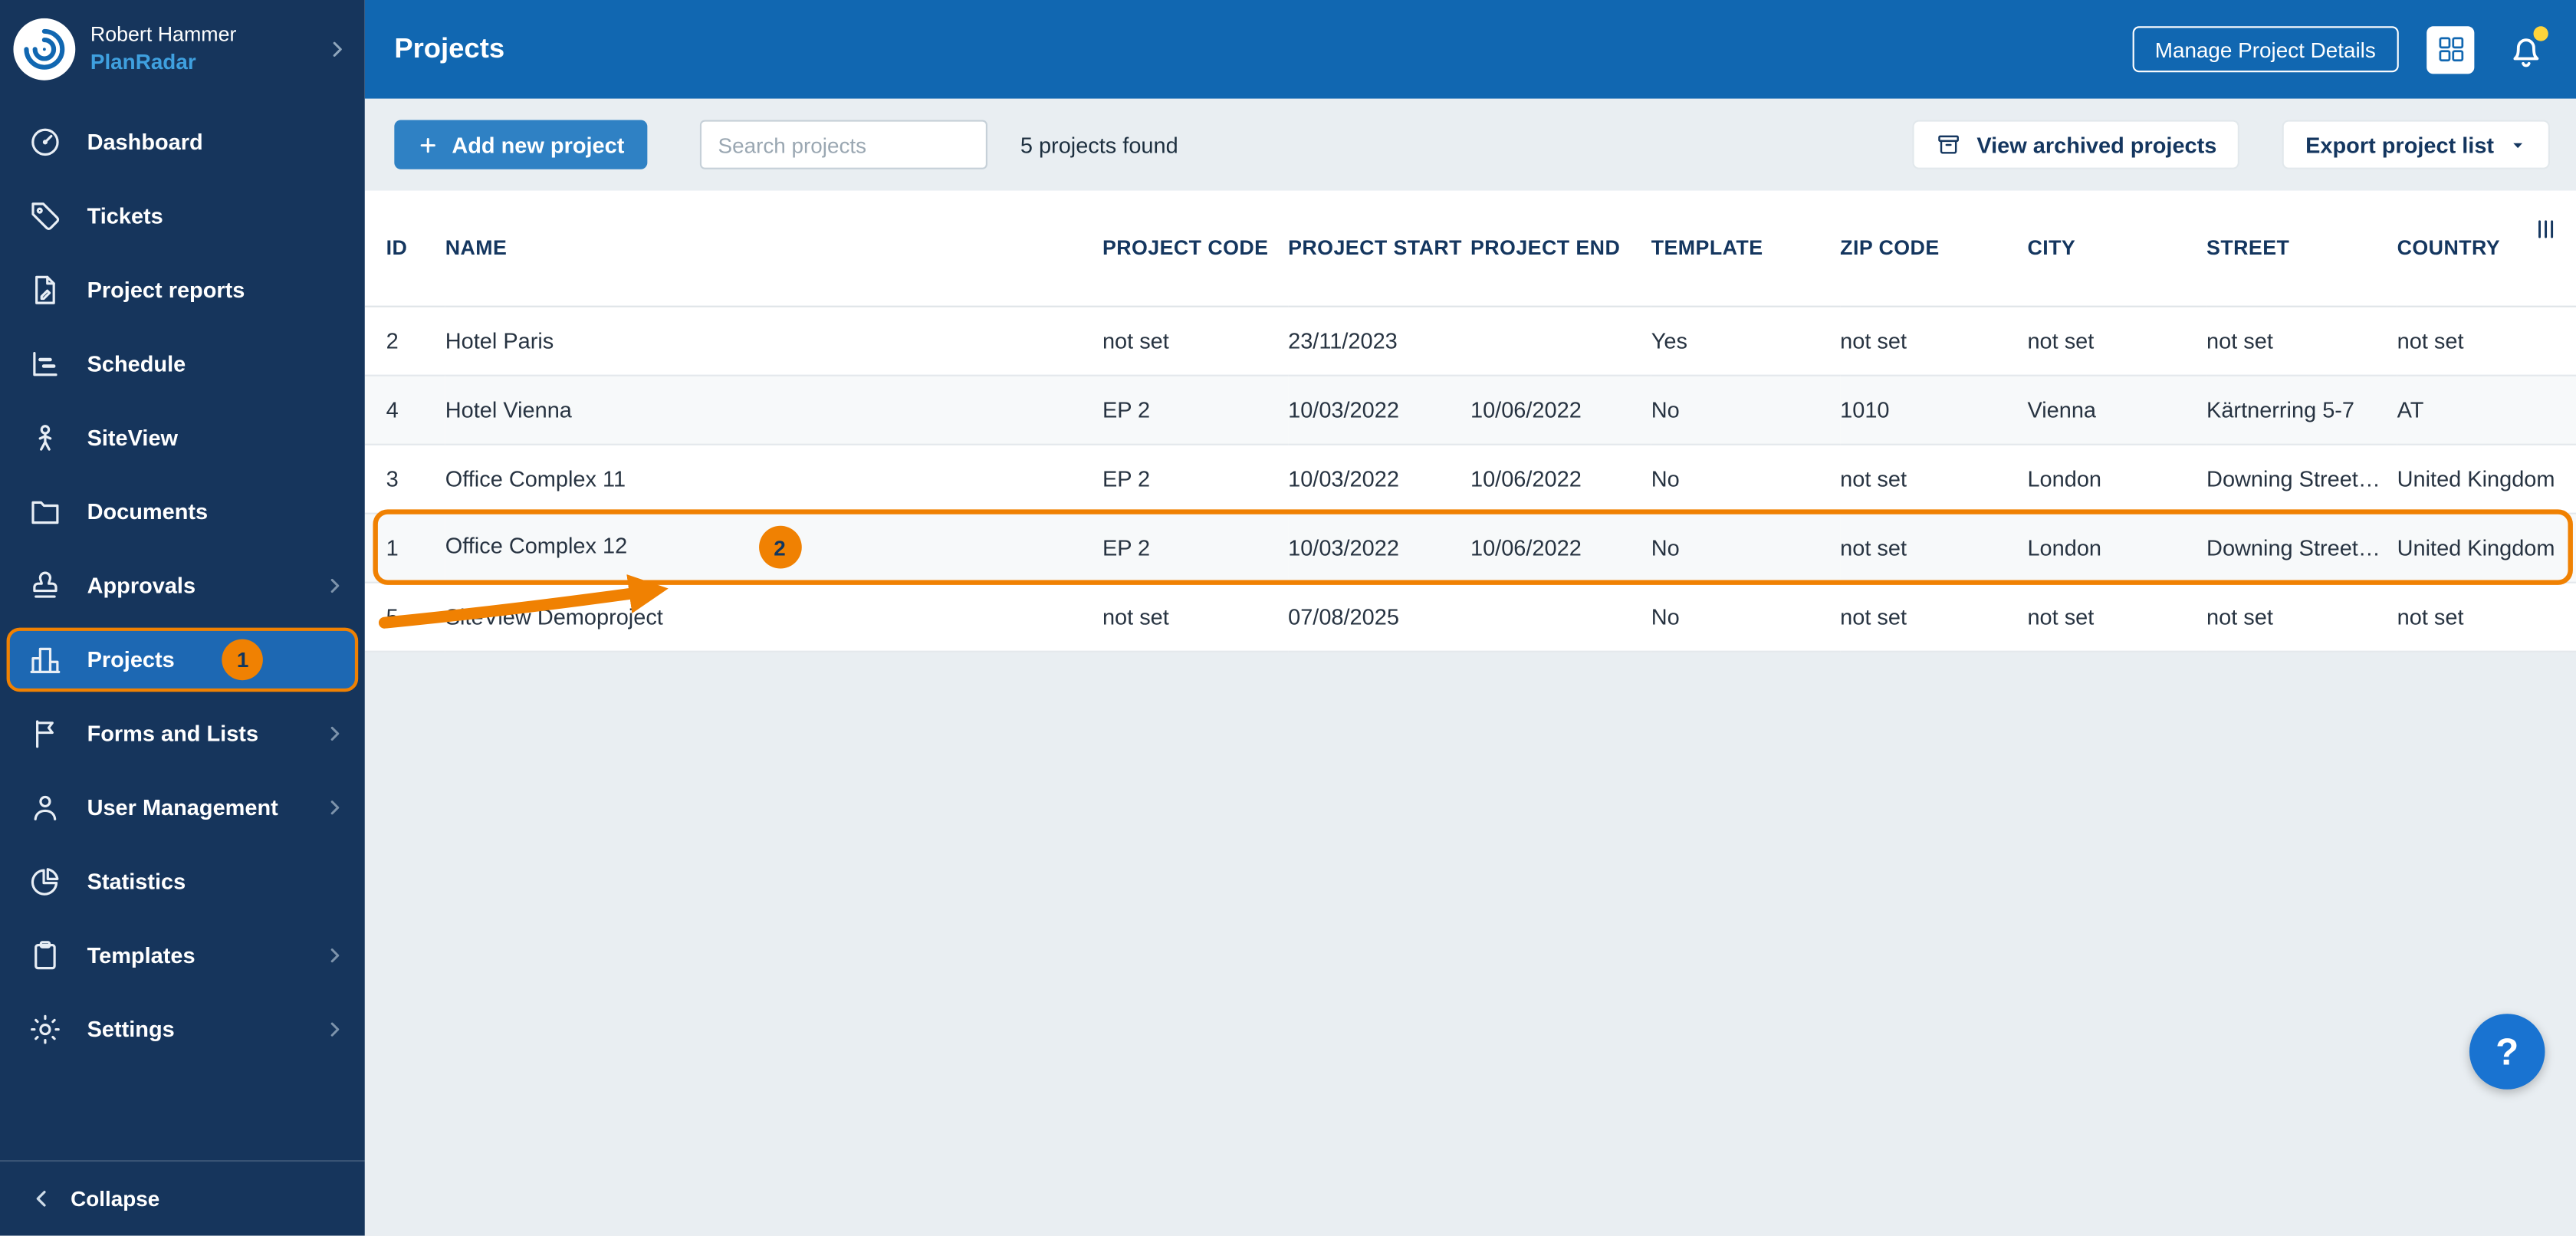 The image size is (2576, 1236). What do you see at coordinates (2301, 408) in the screenshot?
I see `cell-street: Kärtnerring 5-7` at bounding box center [2301, 408].